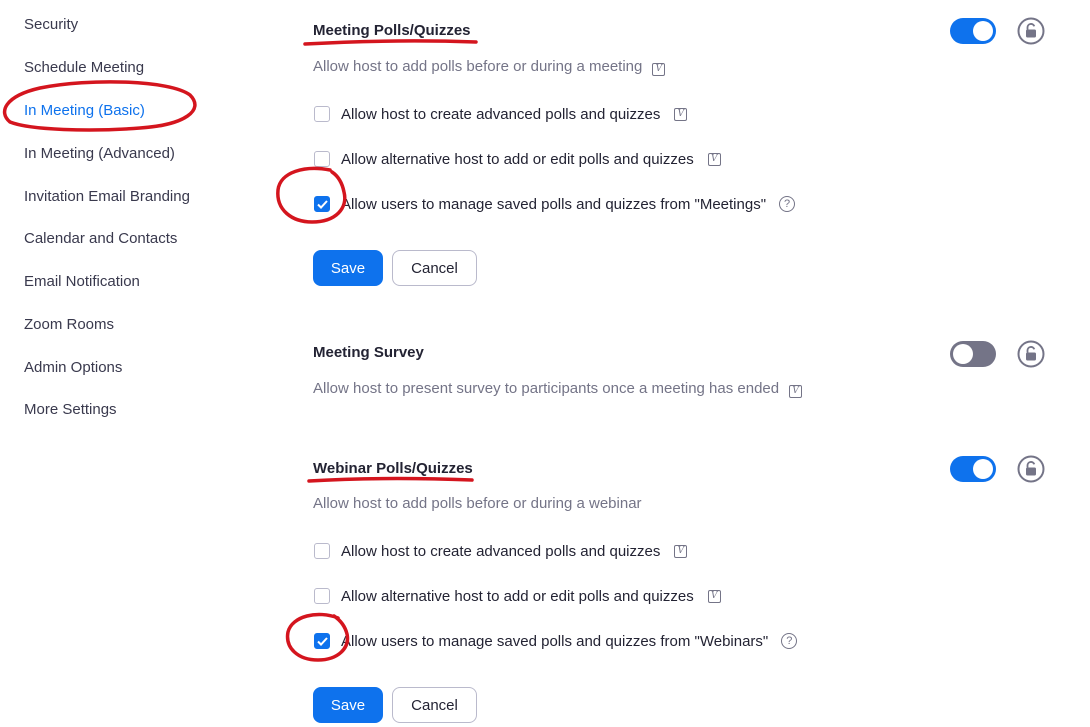 The image size is (1090, 727). I want to click on webinar-polls-title: Webinar Polls/Quizzes, so click(393, 468).